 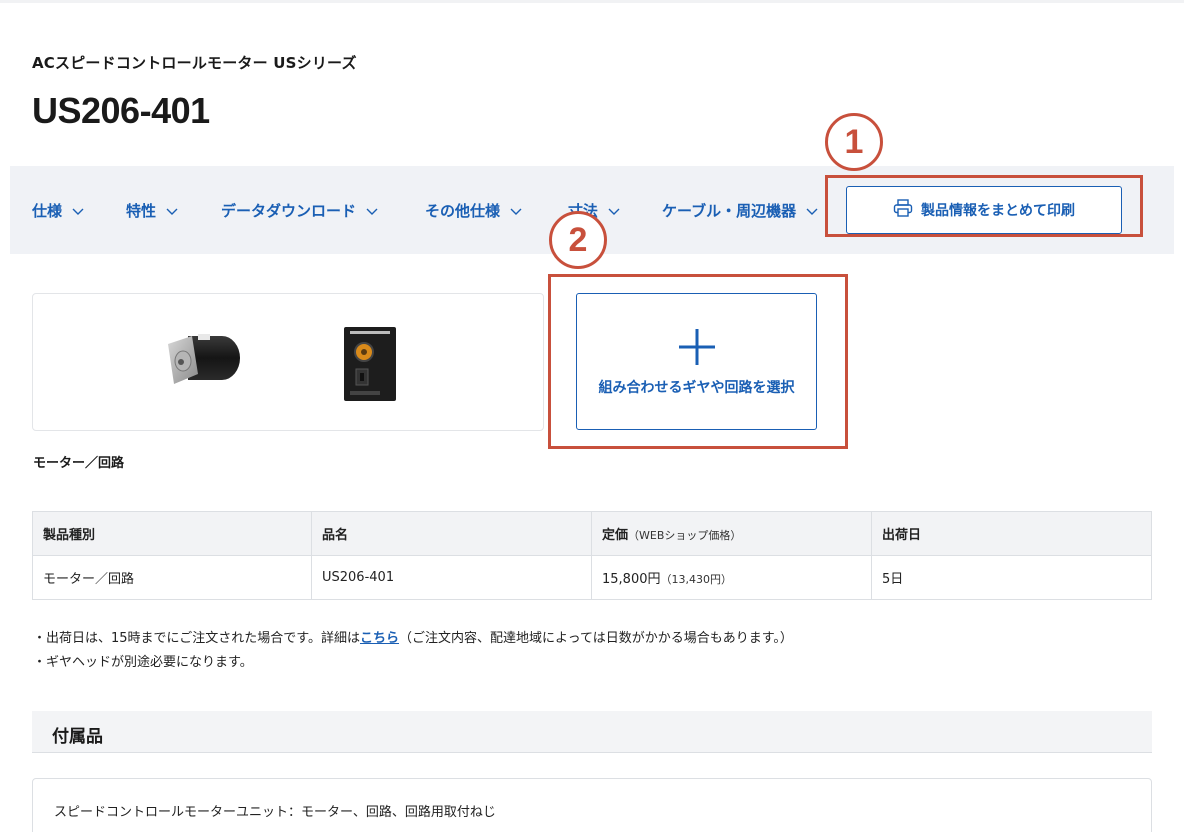 What do you see at coordinates (370, 364) in the screenshot?
I see `control-circuit-image` at bounding box center [370, 364].